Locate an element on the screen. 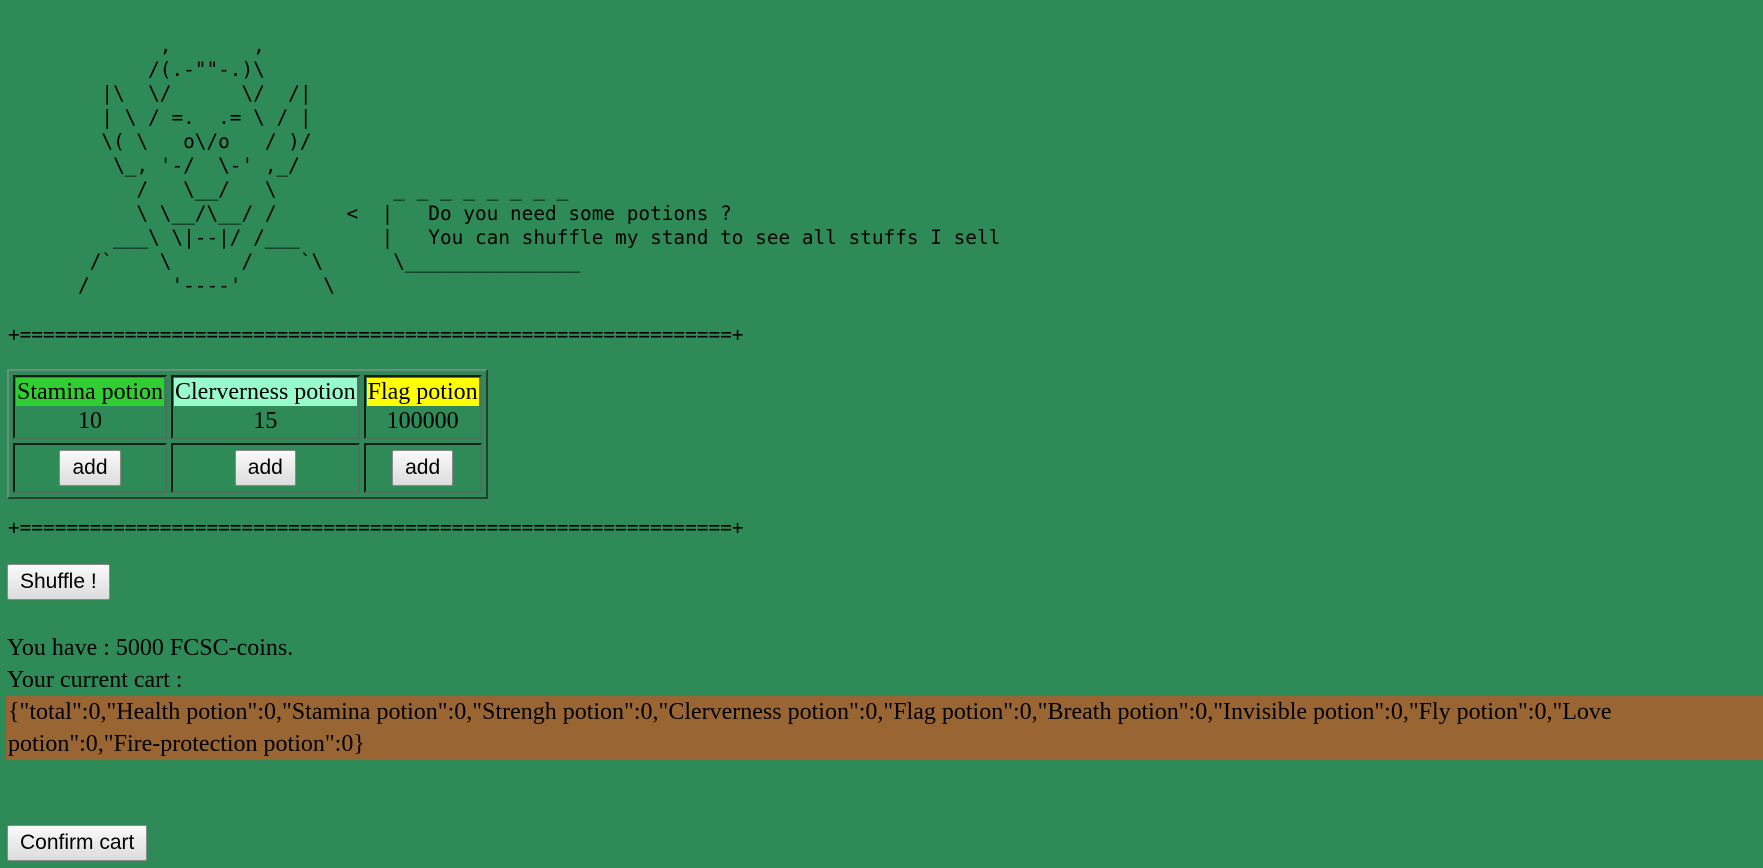 This screenshot has height=868, width=1763. coins-balance: You have : 5000 FCSC-coins. is located at coordinates (150, 648).